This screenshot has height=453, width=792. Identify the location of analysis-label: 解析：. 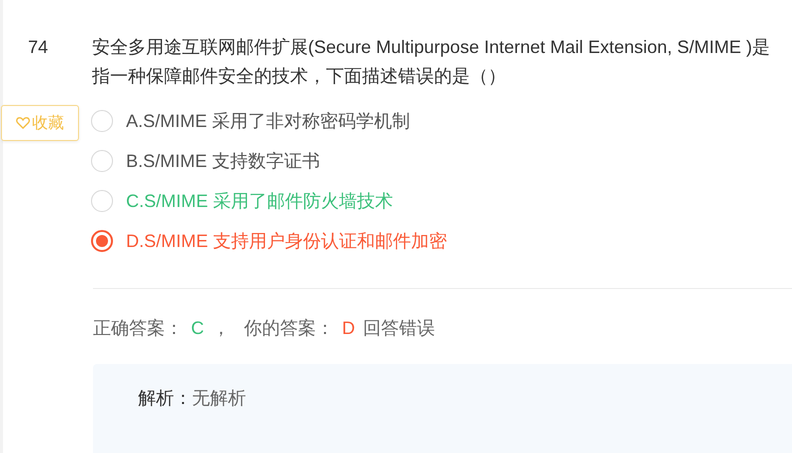
(165, 398).